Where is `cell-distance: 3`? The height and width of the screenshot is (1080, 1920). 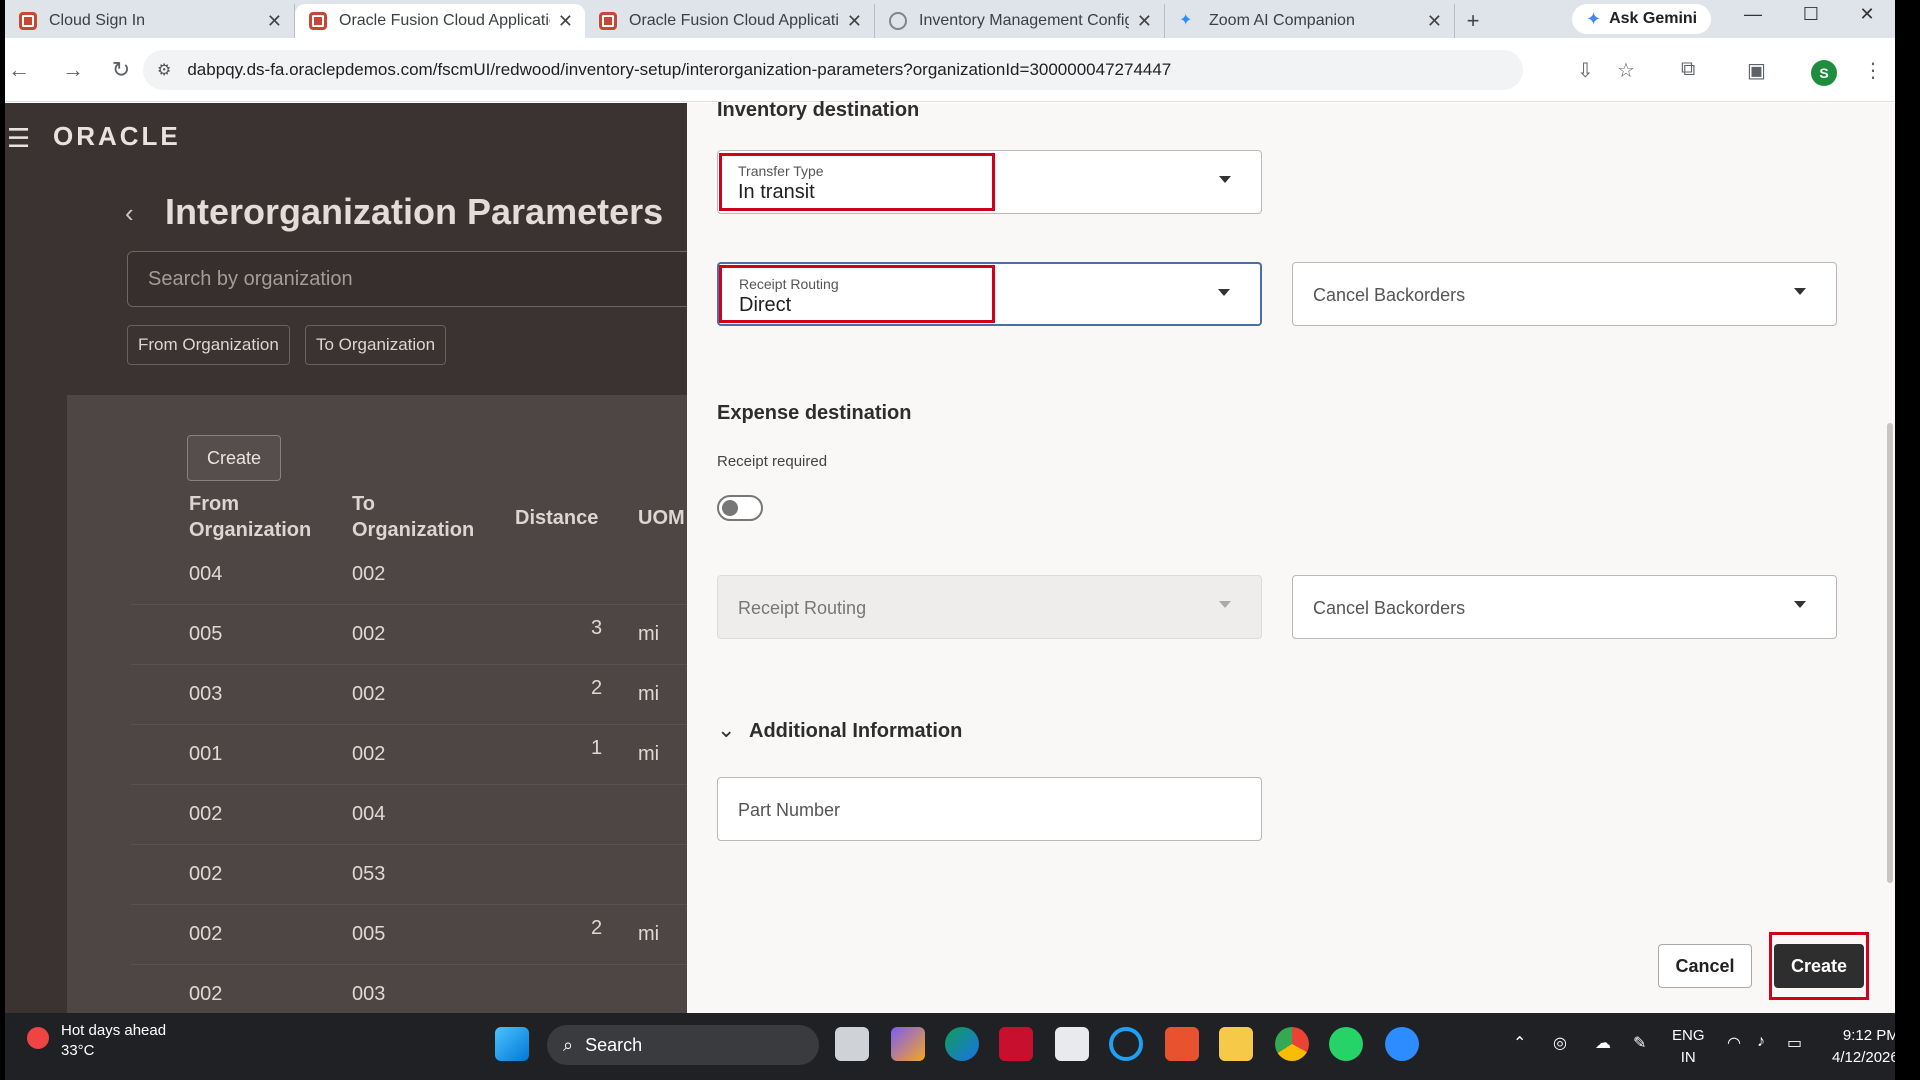 cell-distance: 3 is located at coordinates (597, 628).